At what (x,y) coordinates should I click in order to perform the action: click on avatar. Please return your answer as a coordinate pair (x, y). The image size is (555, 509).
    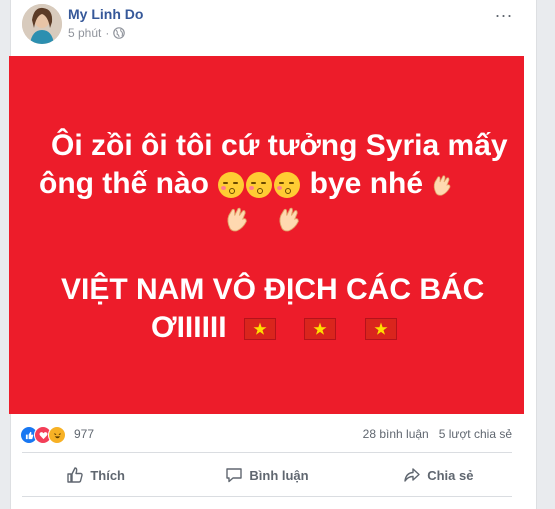
    Looking at the image, I should click on (42, 24).